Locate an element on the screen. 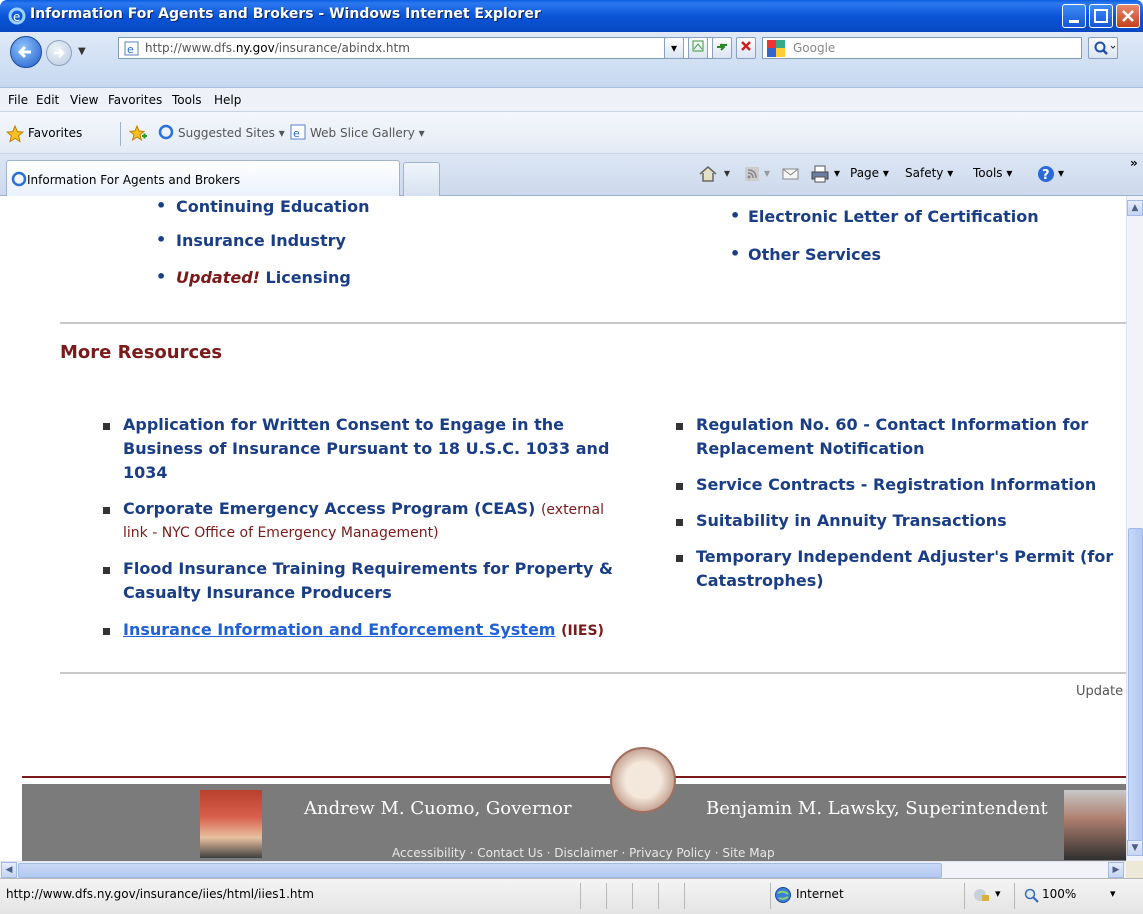  address-host: ny.gov is located at coordinates (255, 48).